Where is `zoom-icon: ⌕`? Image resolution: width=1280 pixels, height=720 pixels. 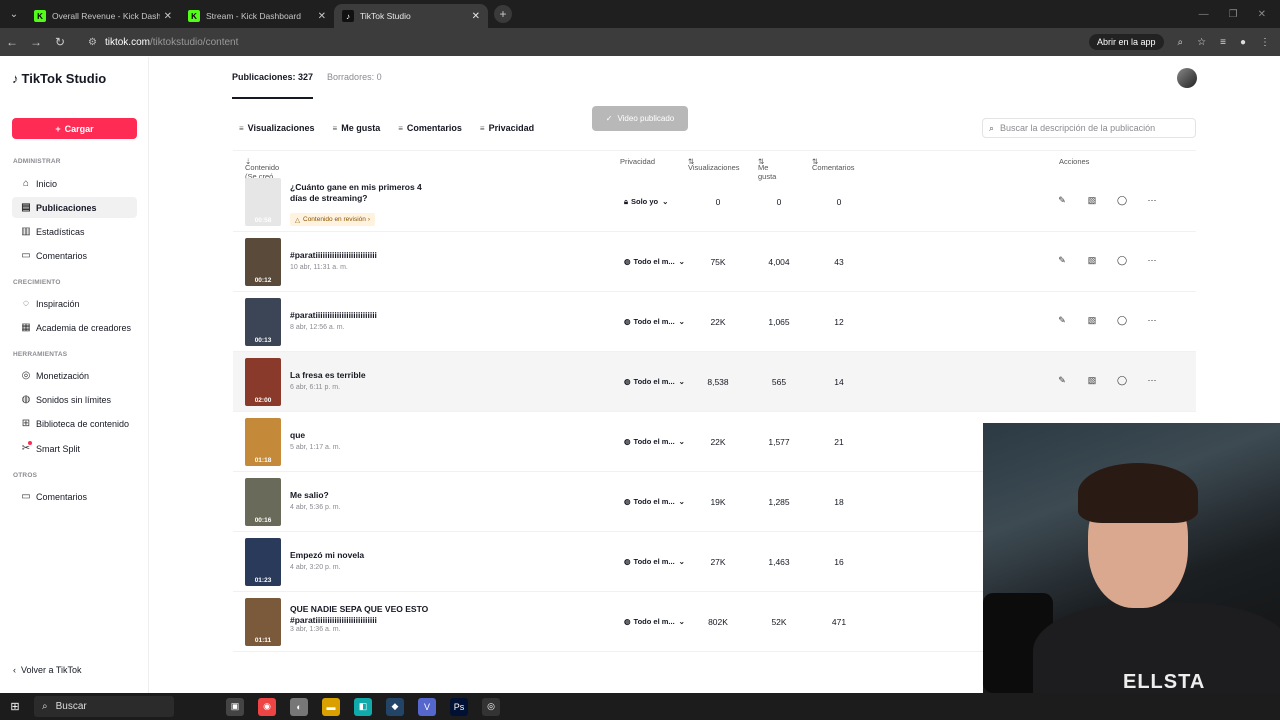
zoom-icon: ⌕ is located at coordinates (1181, 42).